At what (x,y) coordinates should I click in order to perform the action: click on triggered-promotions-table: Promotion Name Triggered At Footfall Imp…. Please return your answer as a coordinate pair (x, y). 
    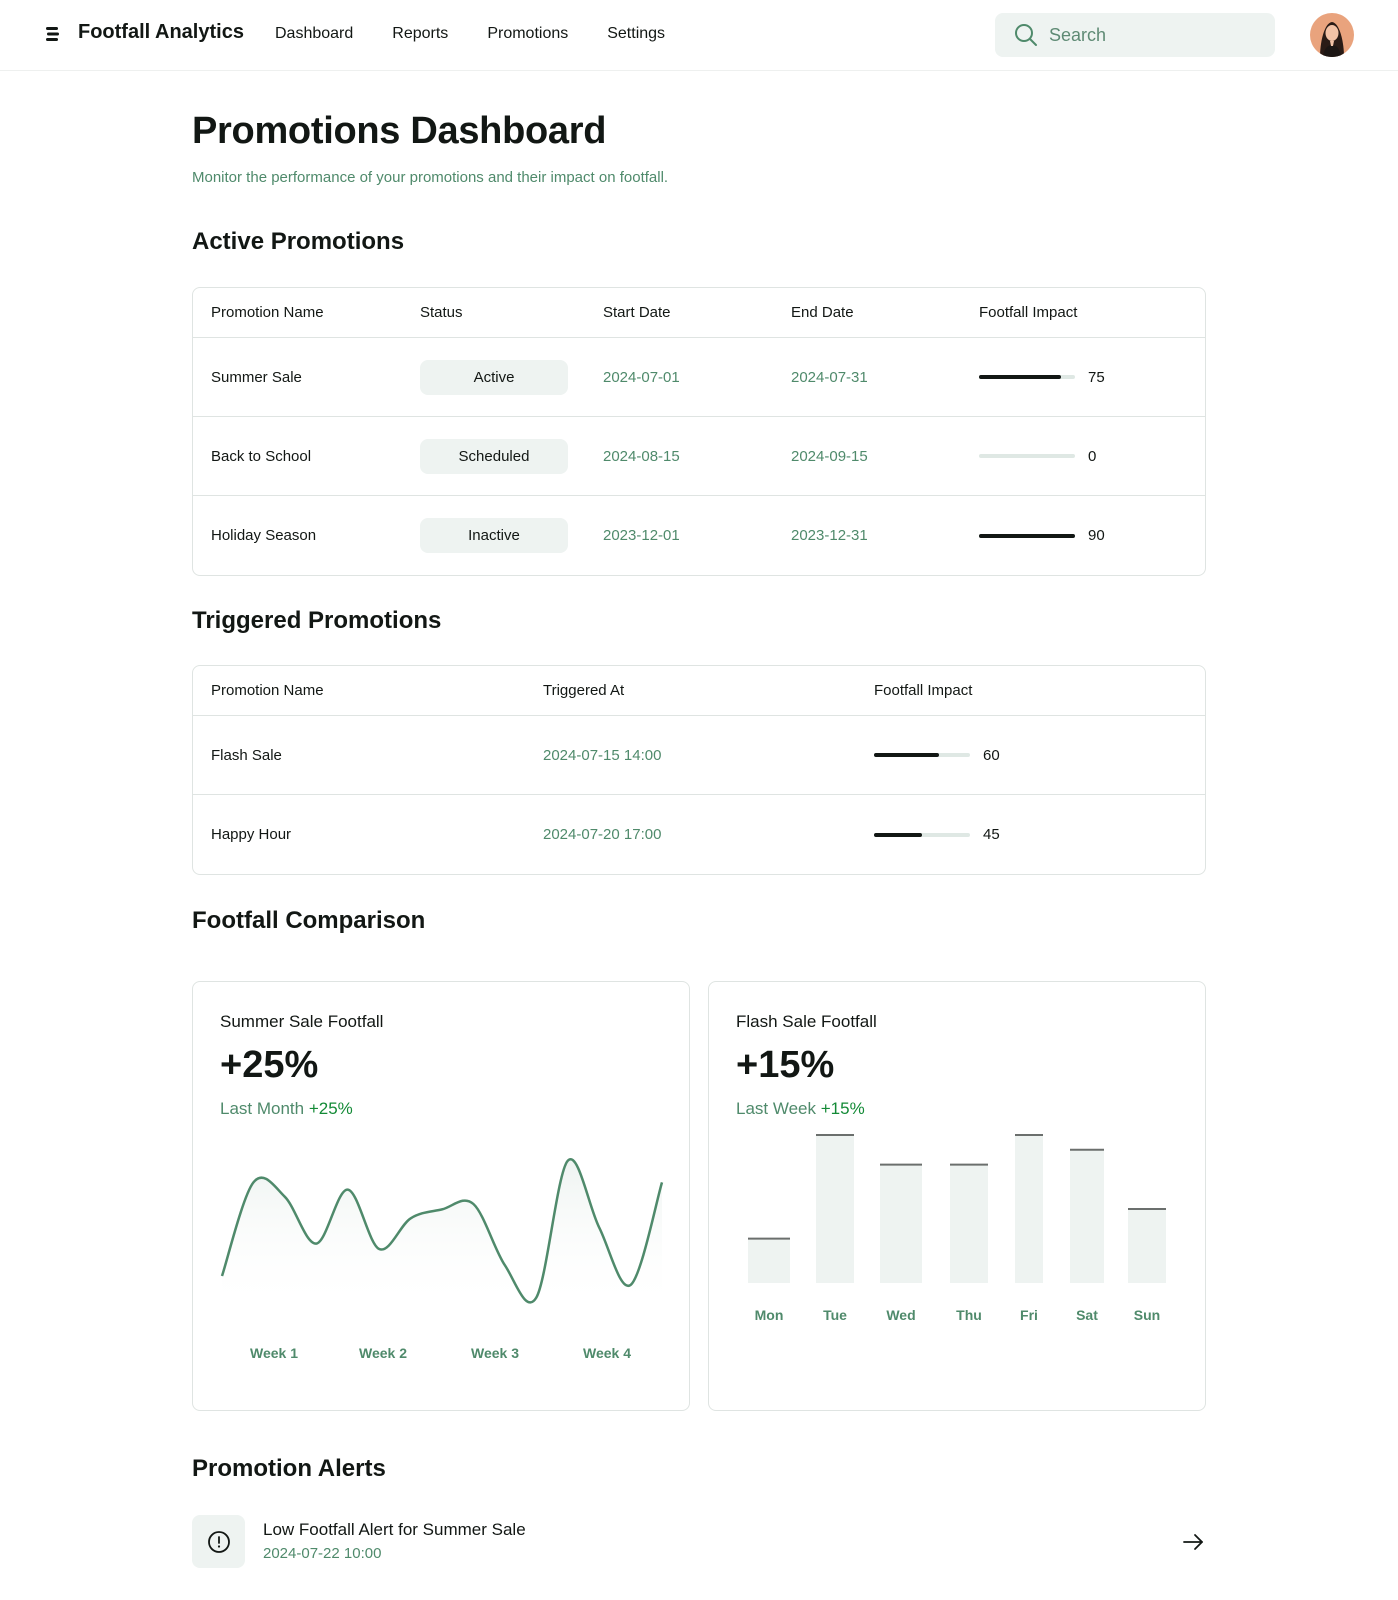
    Looking at the image, I should click on (699, 770).